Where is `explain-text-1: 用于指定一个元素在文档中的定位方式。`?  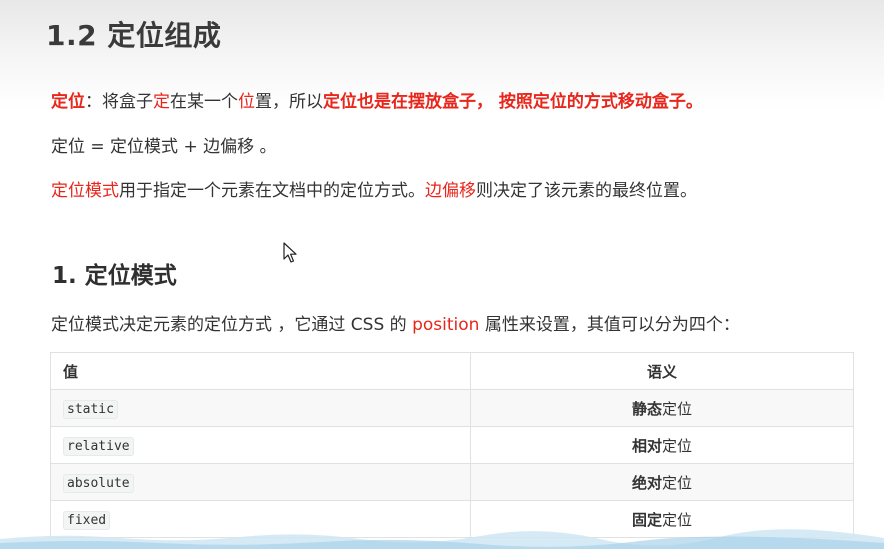
explain-text-1: 用于指定一个元素在文档中的定位方式。 is located at coordinates (272, 191).